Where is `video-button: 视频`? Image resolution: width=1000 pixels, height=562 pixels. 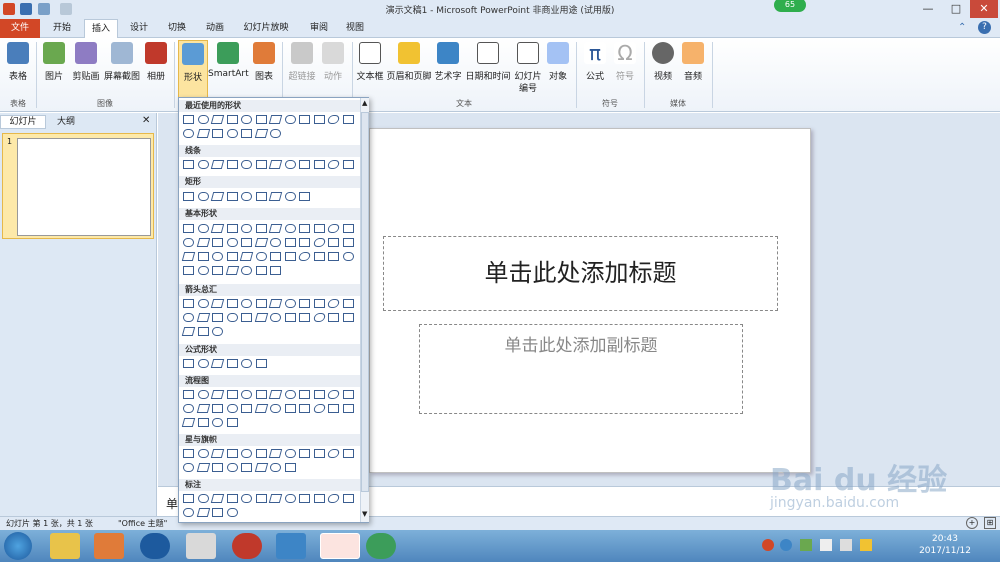
video-button: 视频 is located at coordinates (663, 69).